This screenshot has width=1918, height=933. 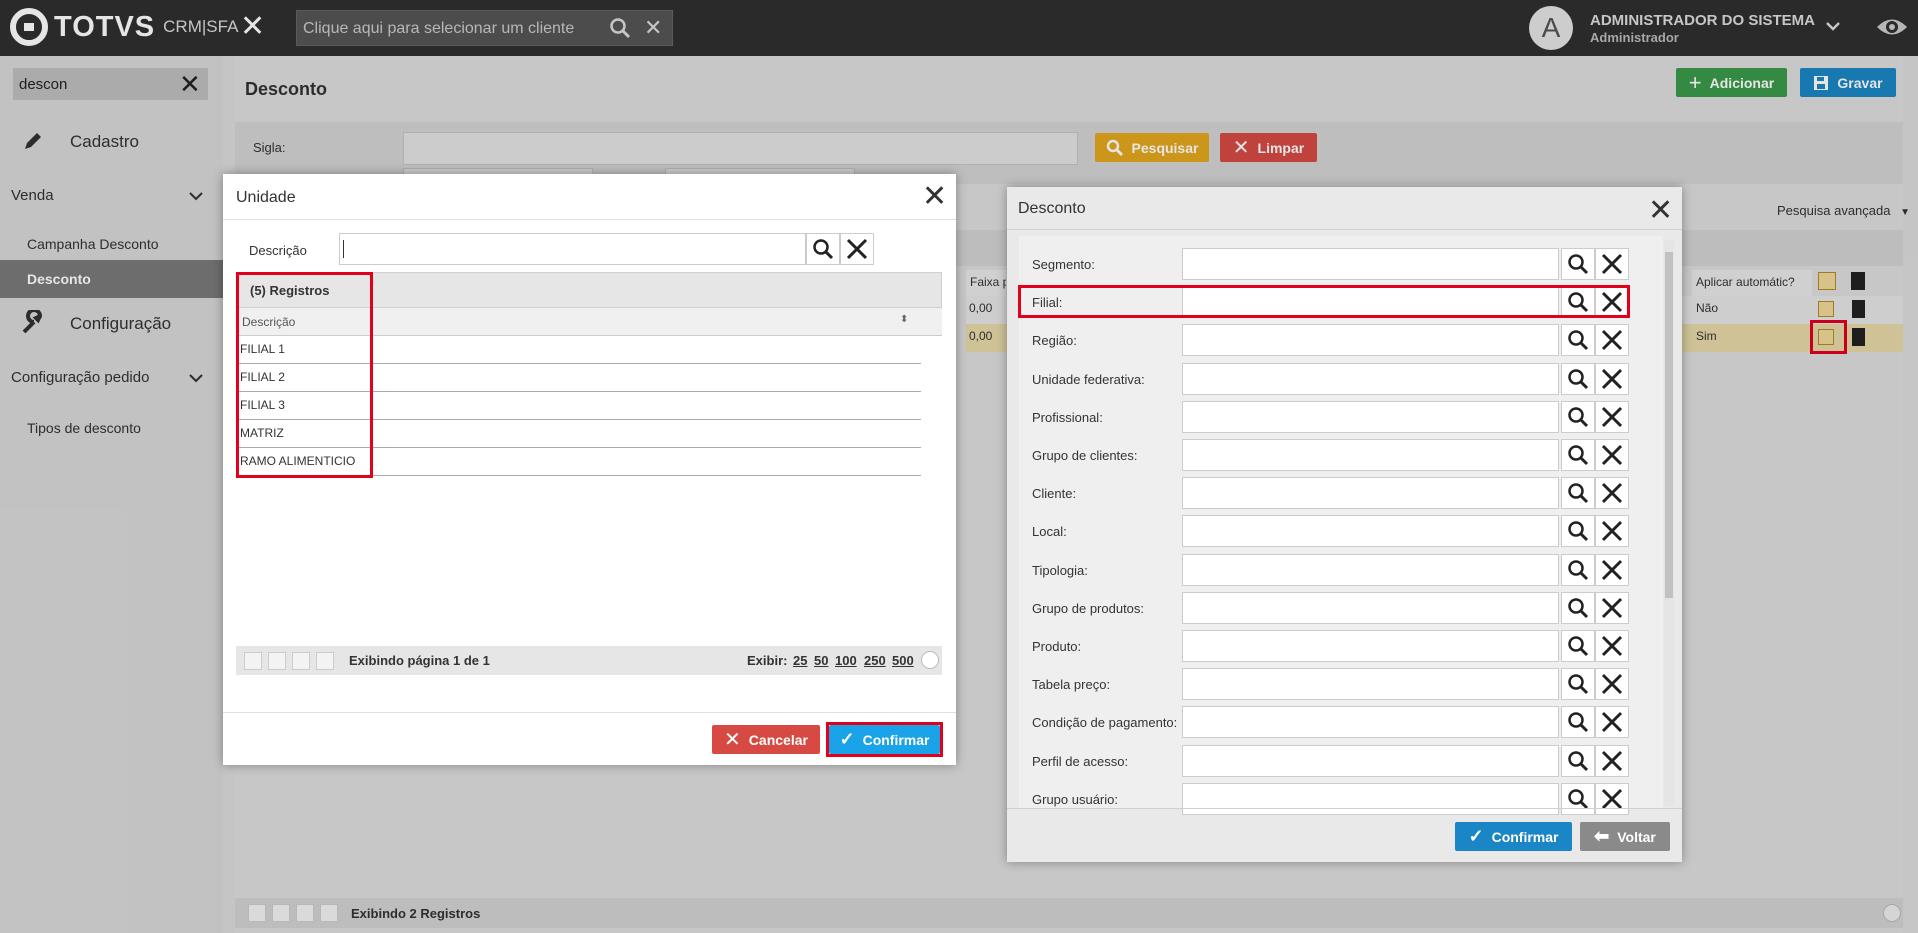 What do you see at coordinates (253, 661) in the screenshot?
I see `first-page-button` at bounding box center [253, 661].